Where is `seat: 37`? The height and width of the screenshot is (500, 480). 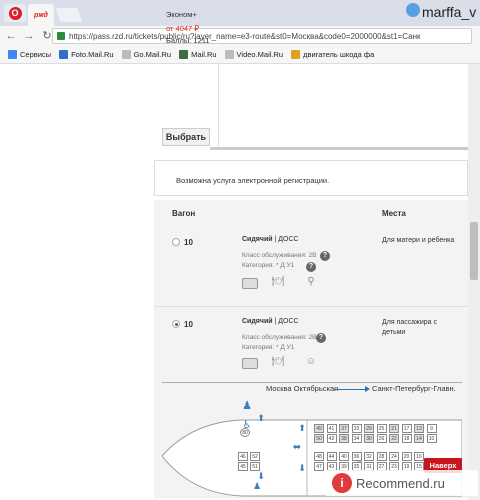 seat: 37 is located at coordinates (344, 428).